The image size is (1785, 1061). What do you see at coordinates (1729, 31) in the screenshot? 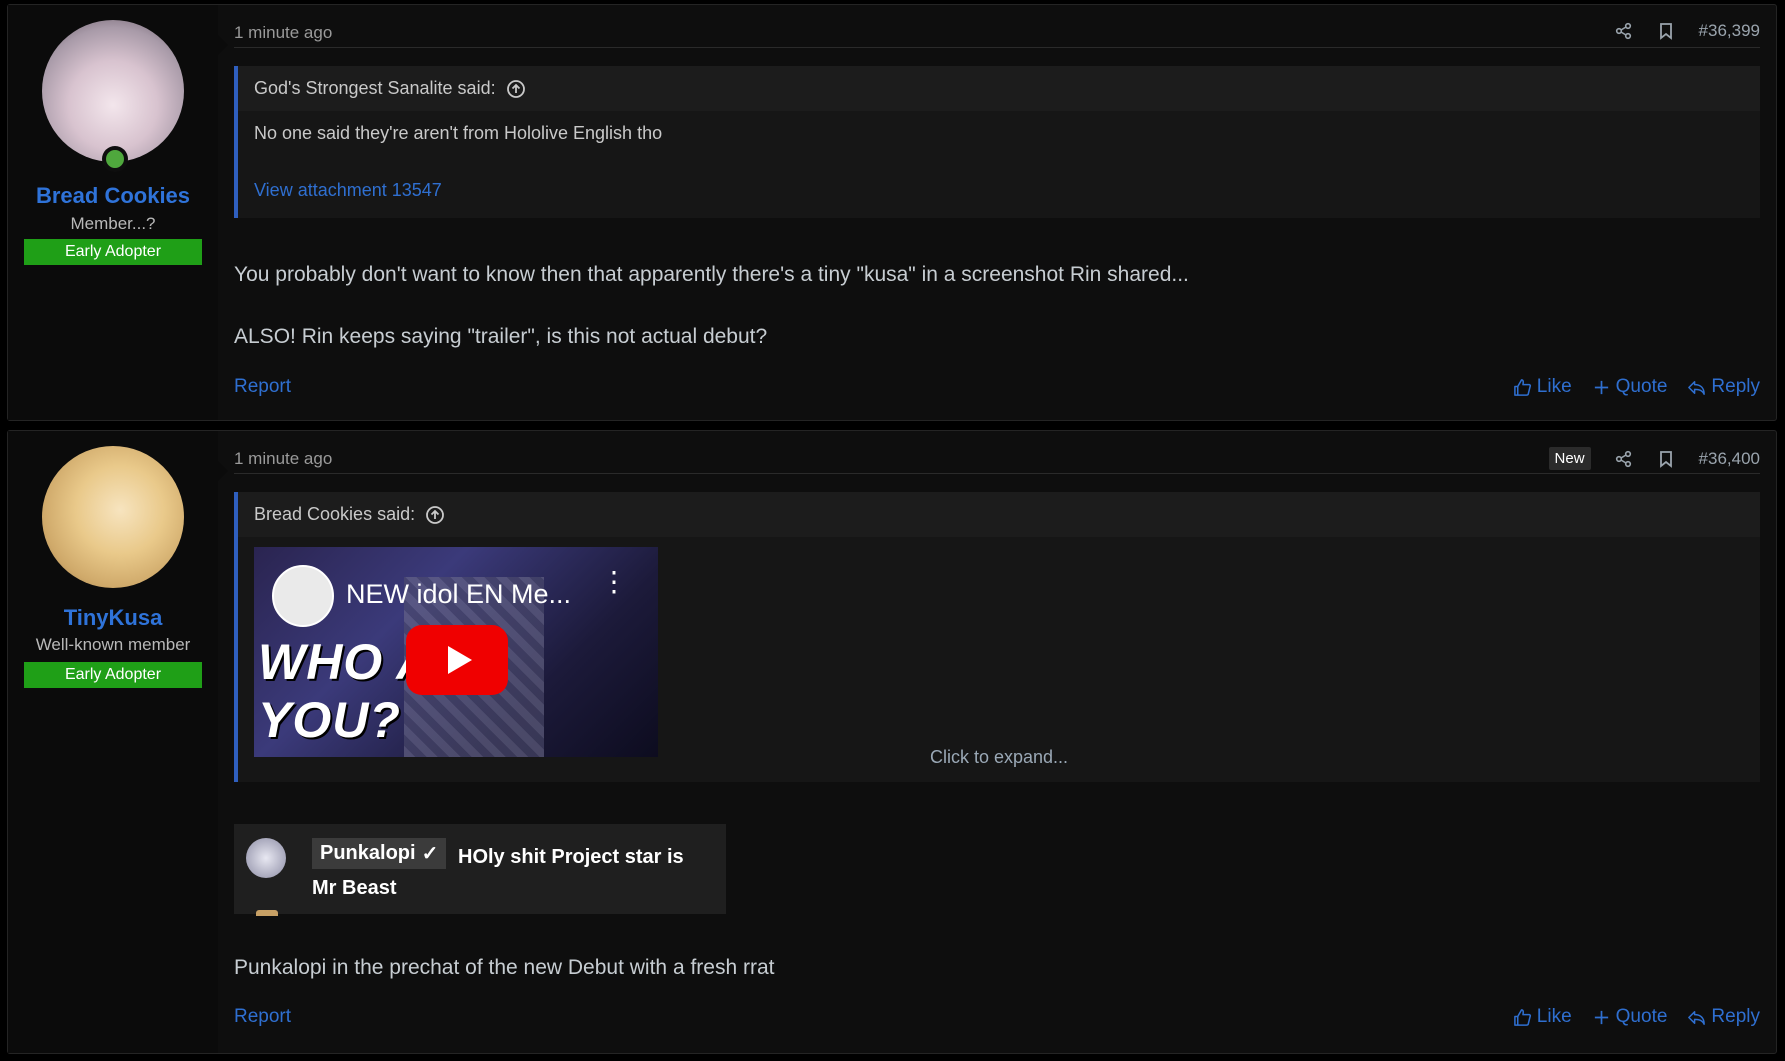
I see `post-number: #36,399` at bounding box center [1729, 31].